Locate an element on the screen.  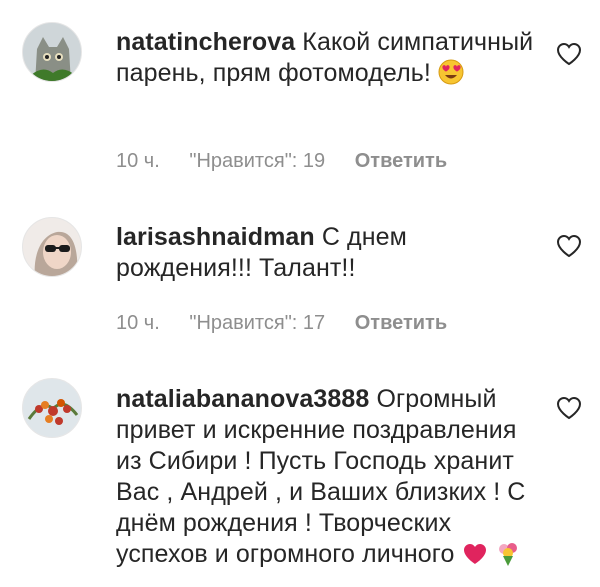
avatar is located at coordinates (52, 408).